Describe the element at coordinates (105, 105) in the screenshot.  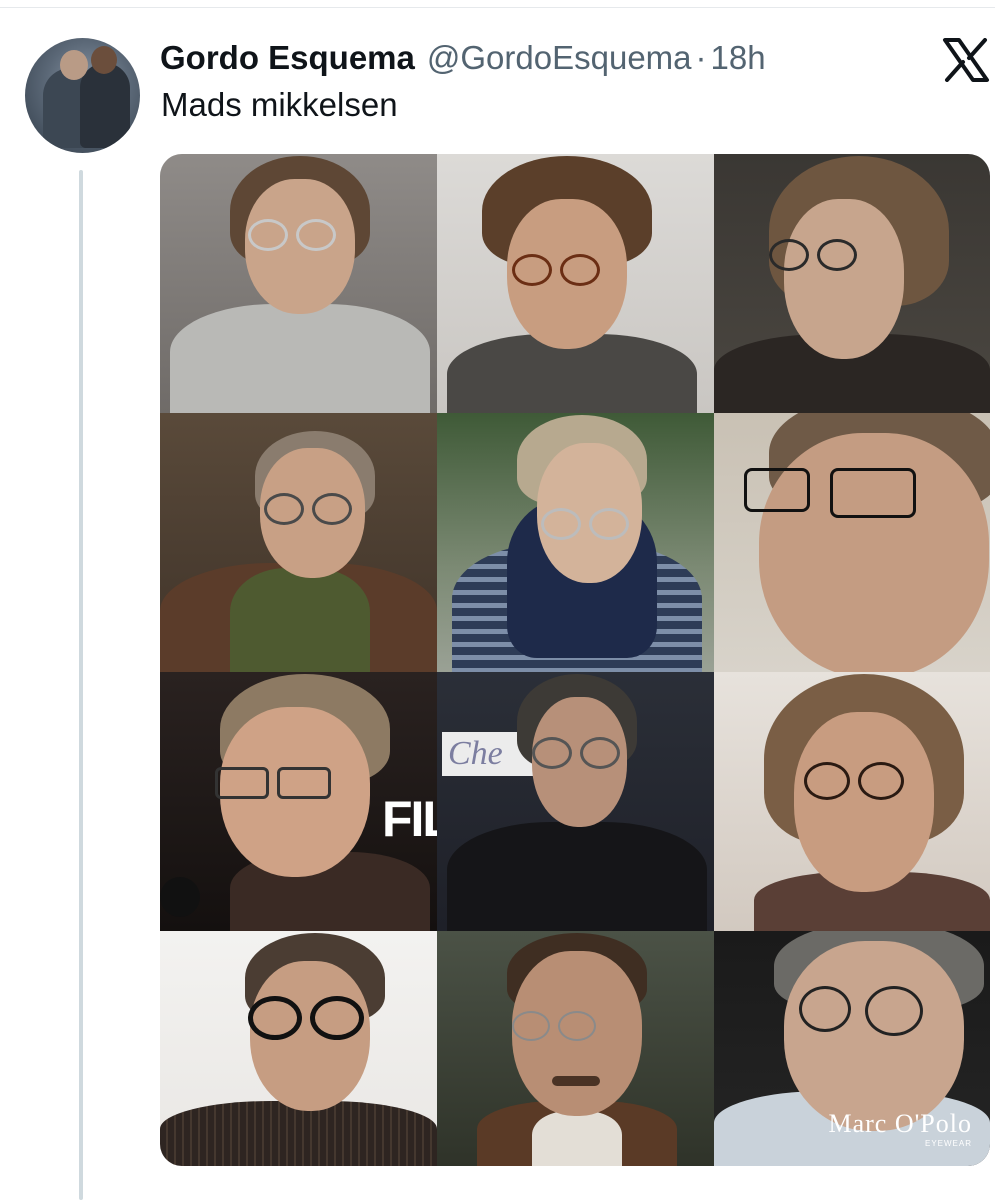
I see `avatar-figure` at that location.